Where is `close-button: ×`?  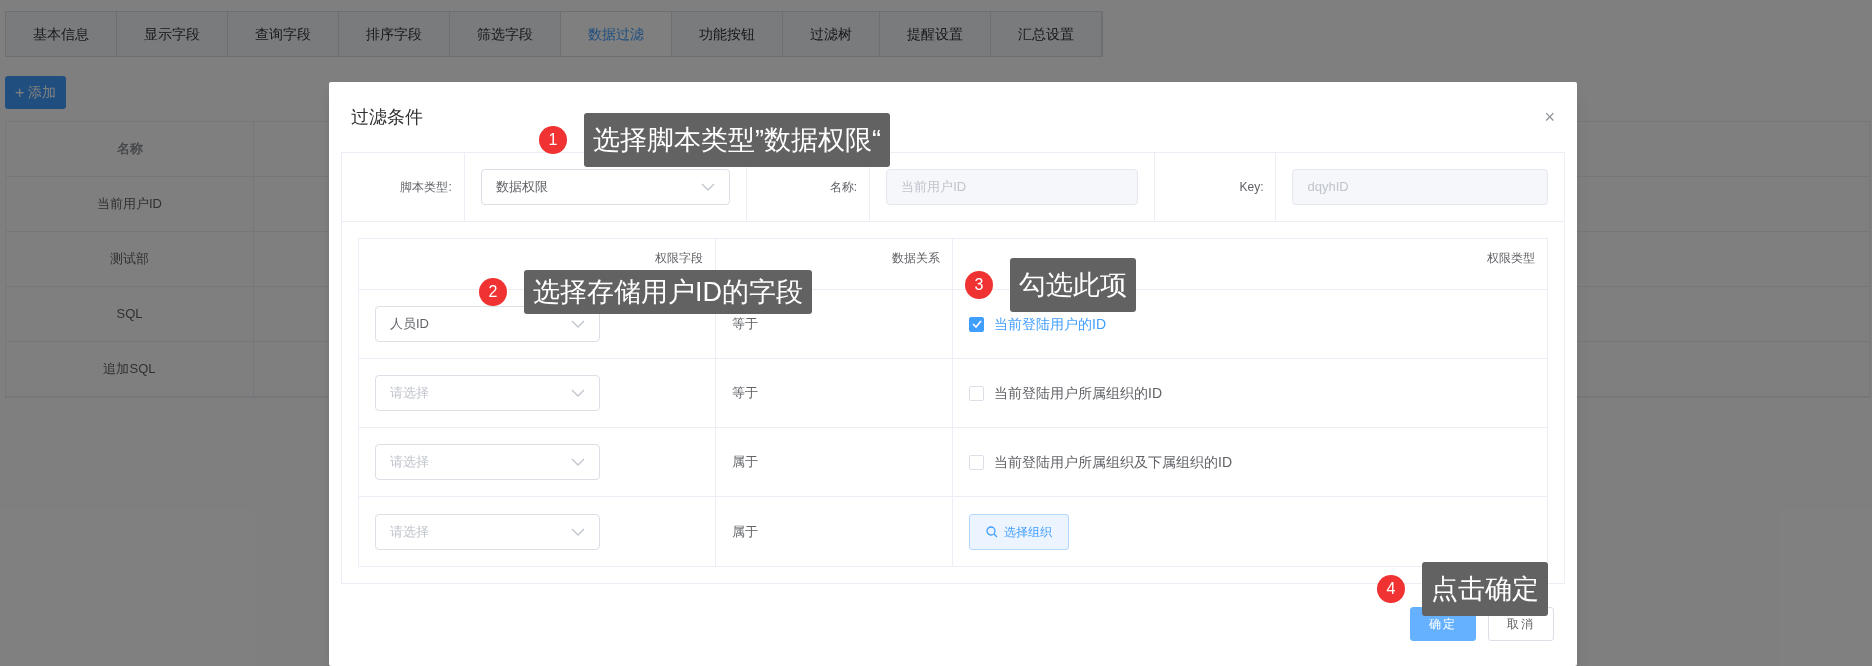
close-button: × is located at coordinates (1549, 117).